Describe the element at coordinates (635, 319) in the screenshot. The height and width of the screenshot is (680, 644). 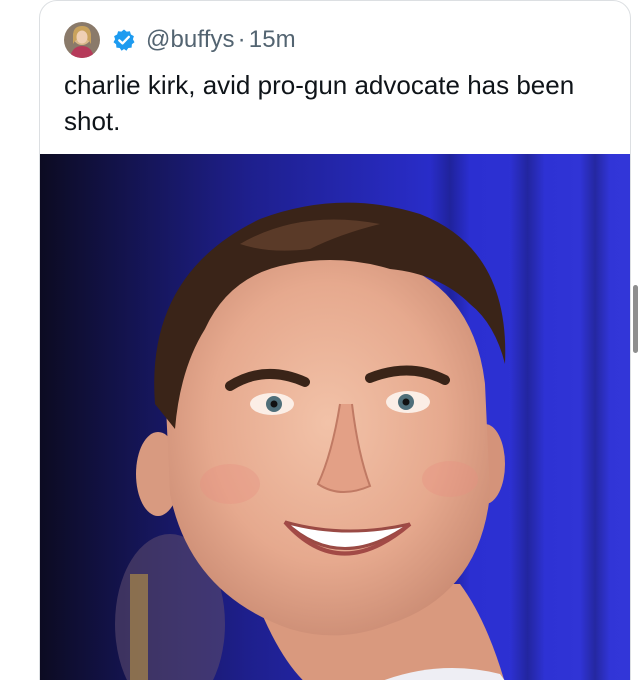
I see `scrollbar-thumb` at that location.